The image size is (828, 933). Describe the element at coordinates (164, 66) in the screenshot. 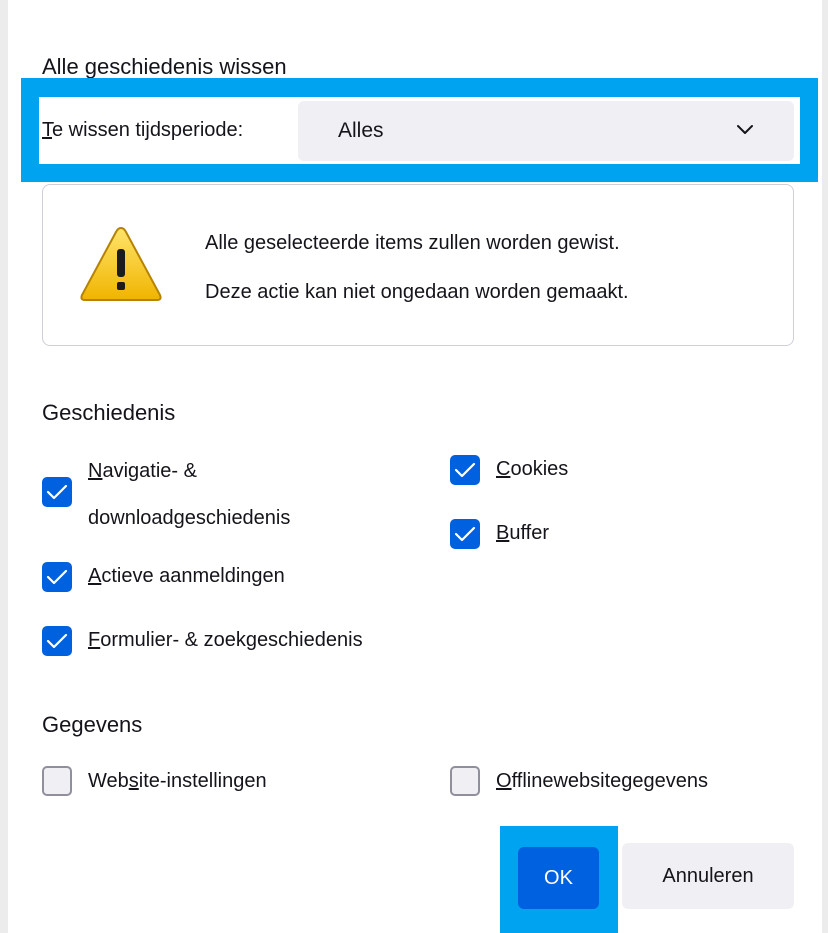

I see `dialog-title: Alle geschiedenis wissen` at that location.